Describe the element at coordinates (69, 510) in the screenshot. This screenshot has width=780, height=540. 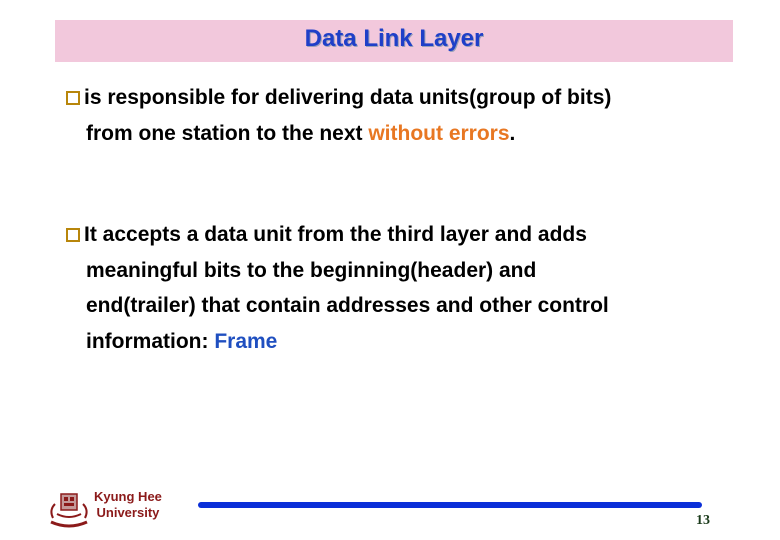
I see `university-emblem-icon` at that location.